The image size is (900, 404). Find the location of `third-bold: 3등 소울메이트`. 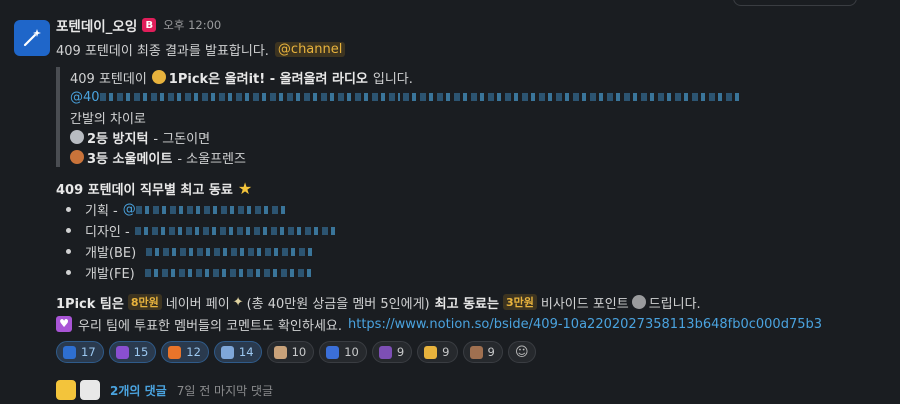

third-bold: 3등 소울메이트 is located at coordinates (130, 159).